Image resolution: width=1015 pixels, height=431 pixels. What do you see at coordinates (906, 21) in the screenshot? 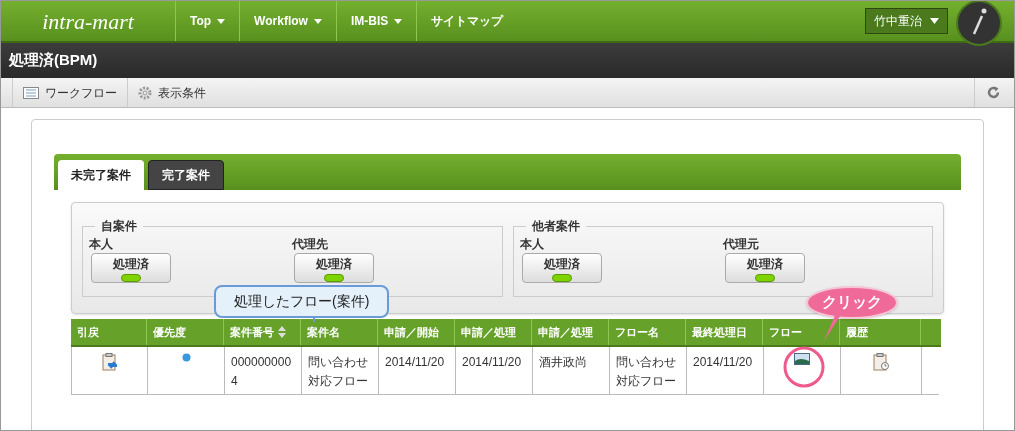
I see `user-menu: 竹中重治` at bounding box center [906, 21].